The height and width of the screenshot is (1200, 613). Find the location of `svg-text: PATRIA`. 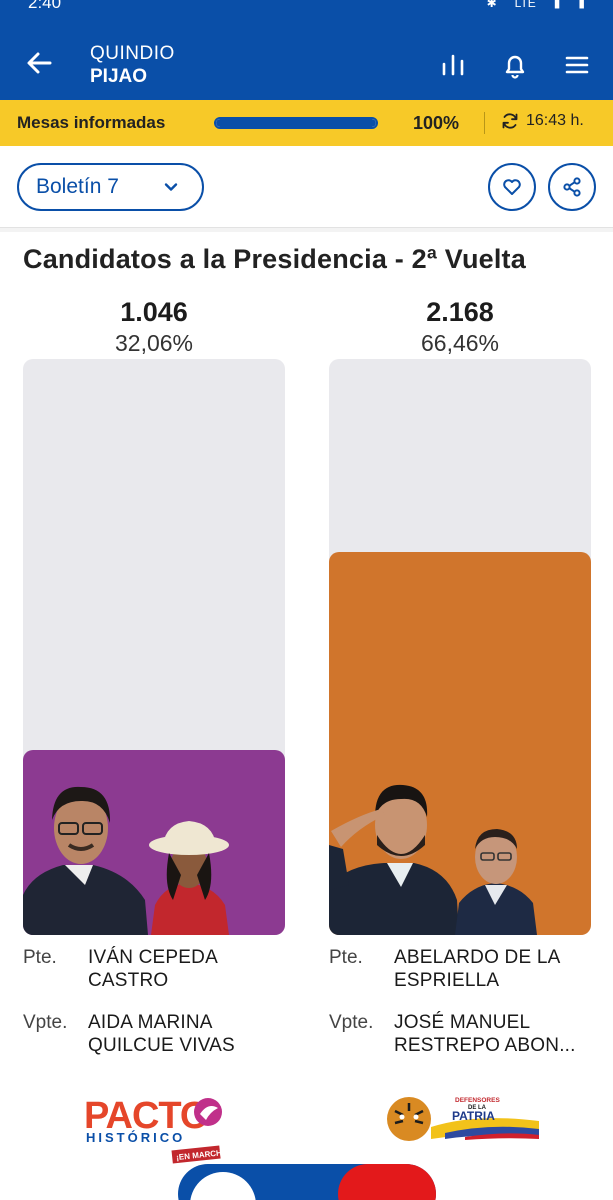

svg-text: PATRIA is located at coordinates (473, 1116).